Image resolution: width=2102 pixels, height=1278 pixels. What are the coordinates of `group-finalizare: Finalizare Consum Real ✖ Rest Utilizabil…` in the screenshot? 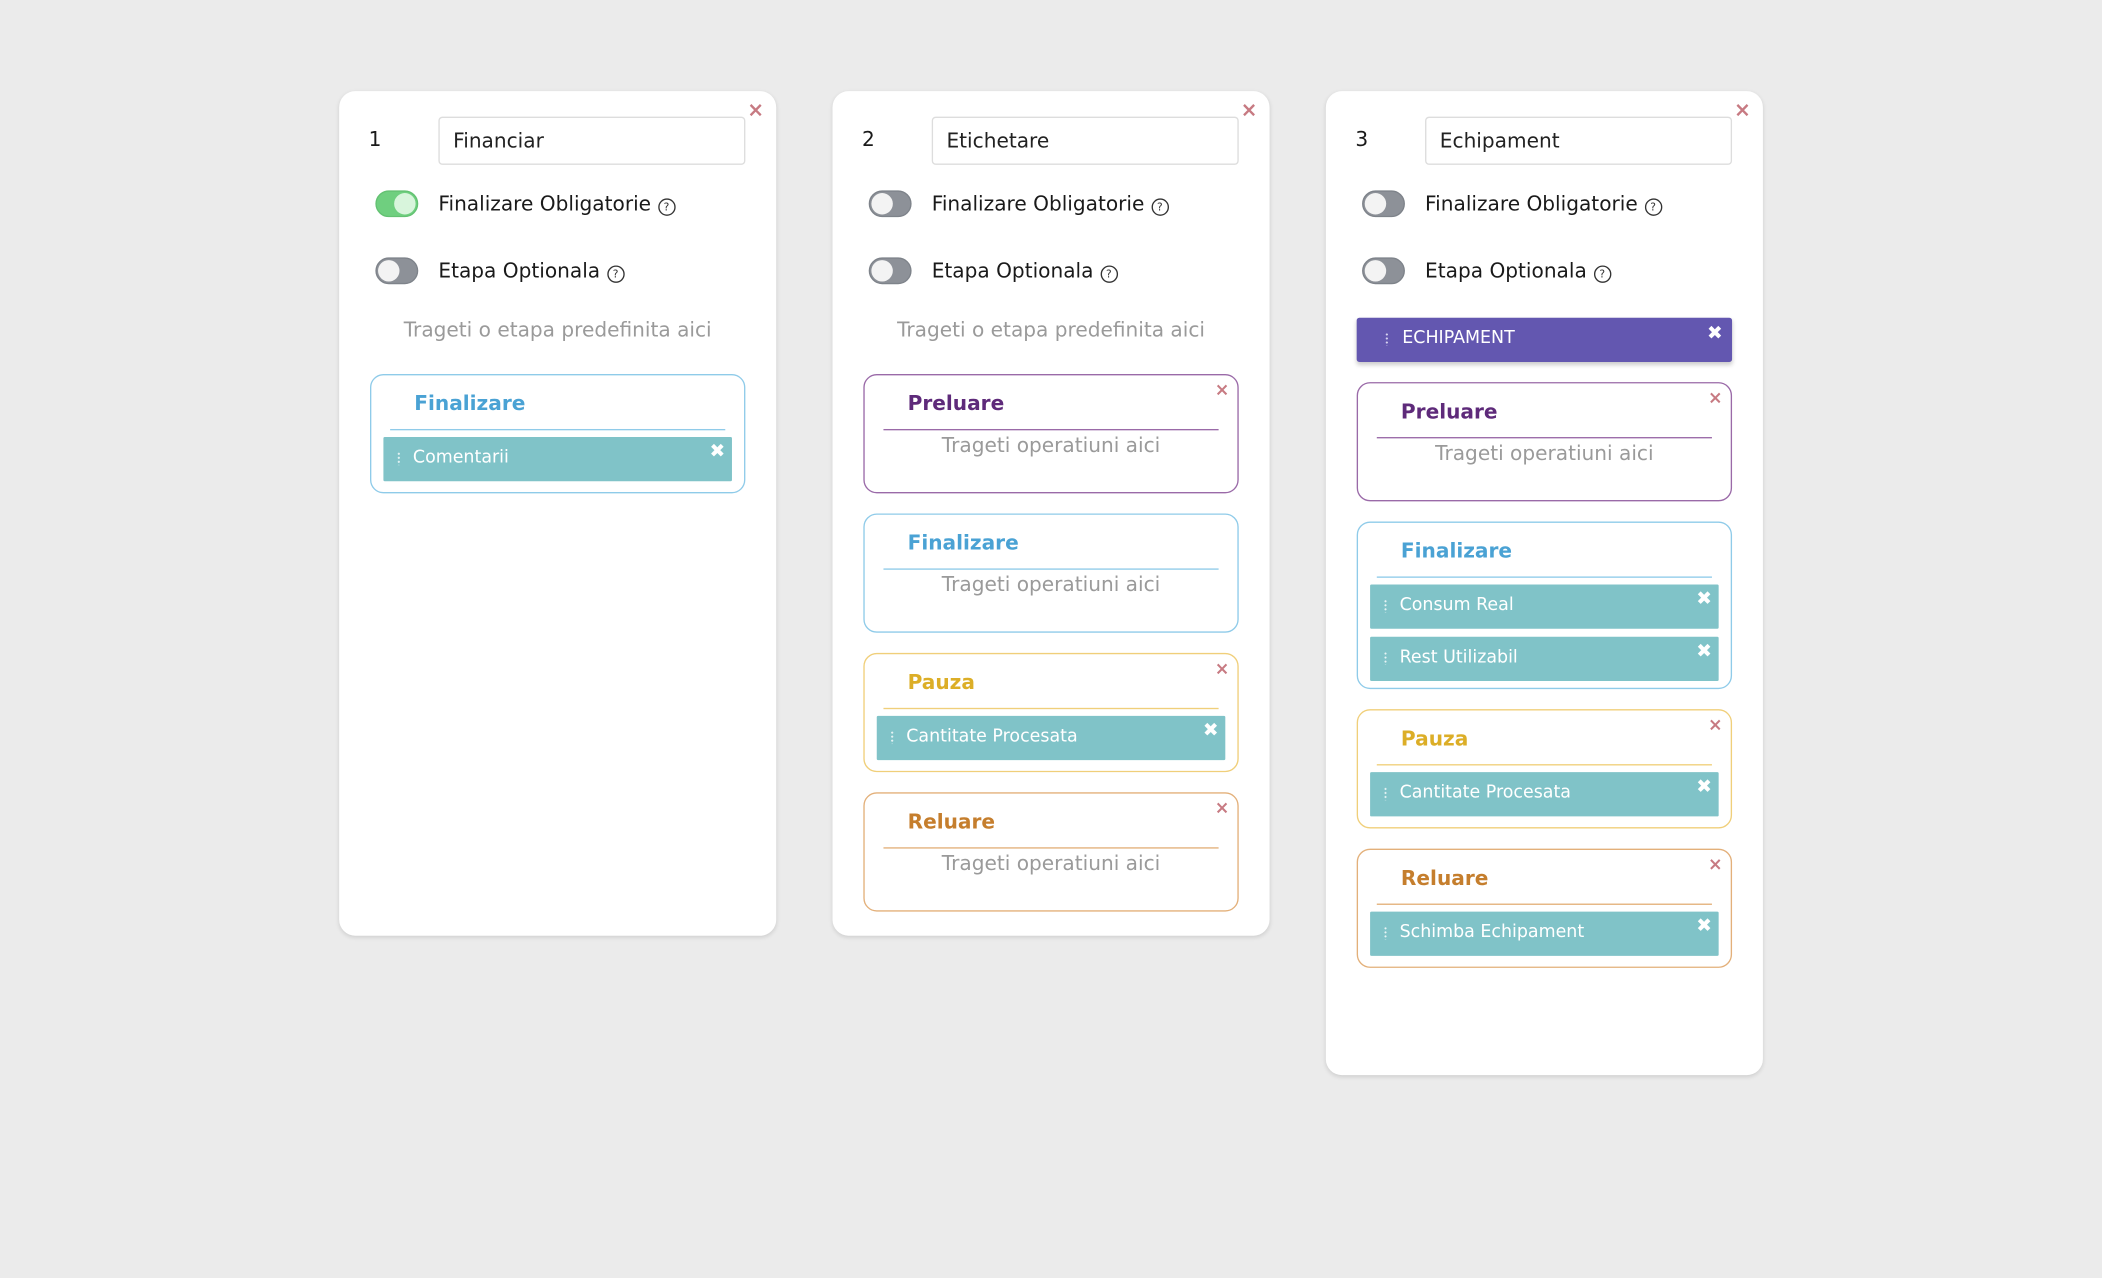 It's located at (1544, 605).